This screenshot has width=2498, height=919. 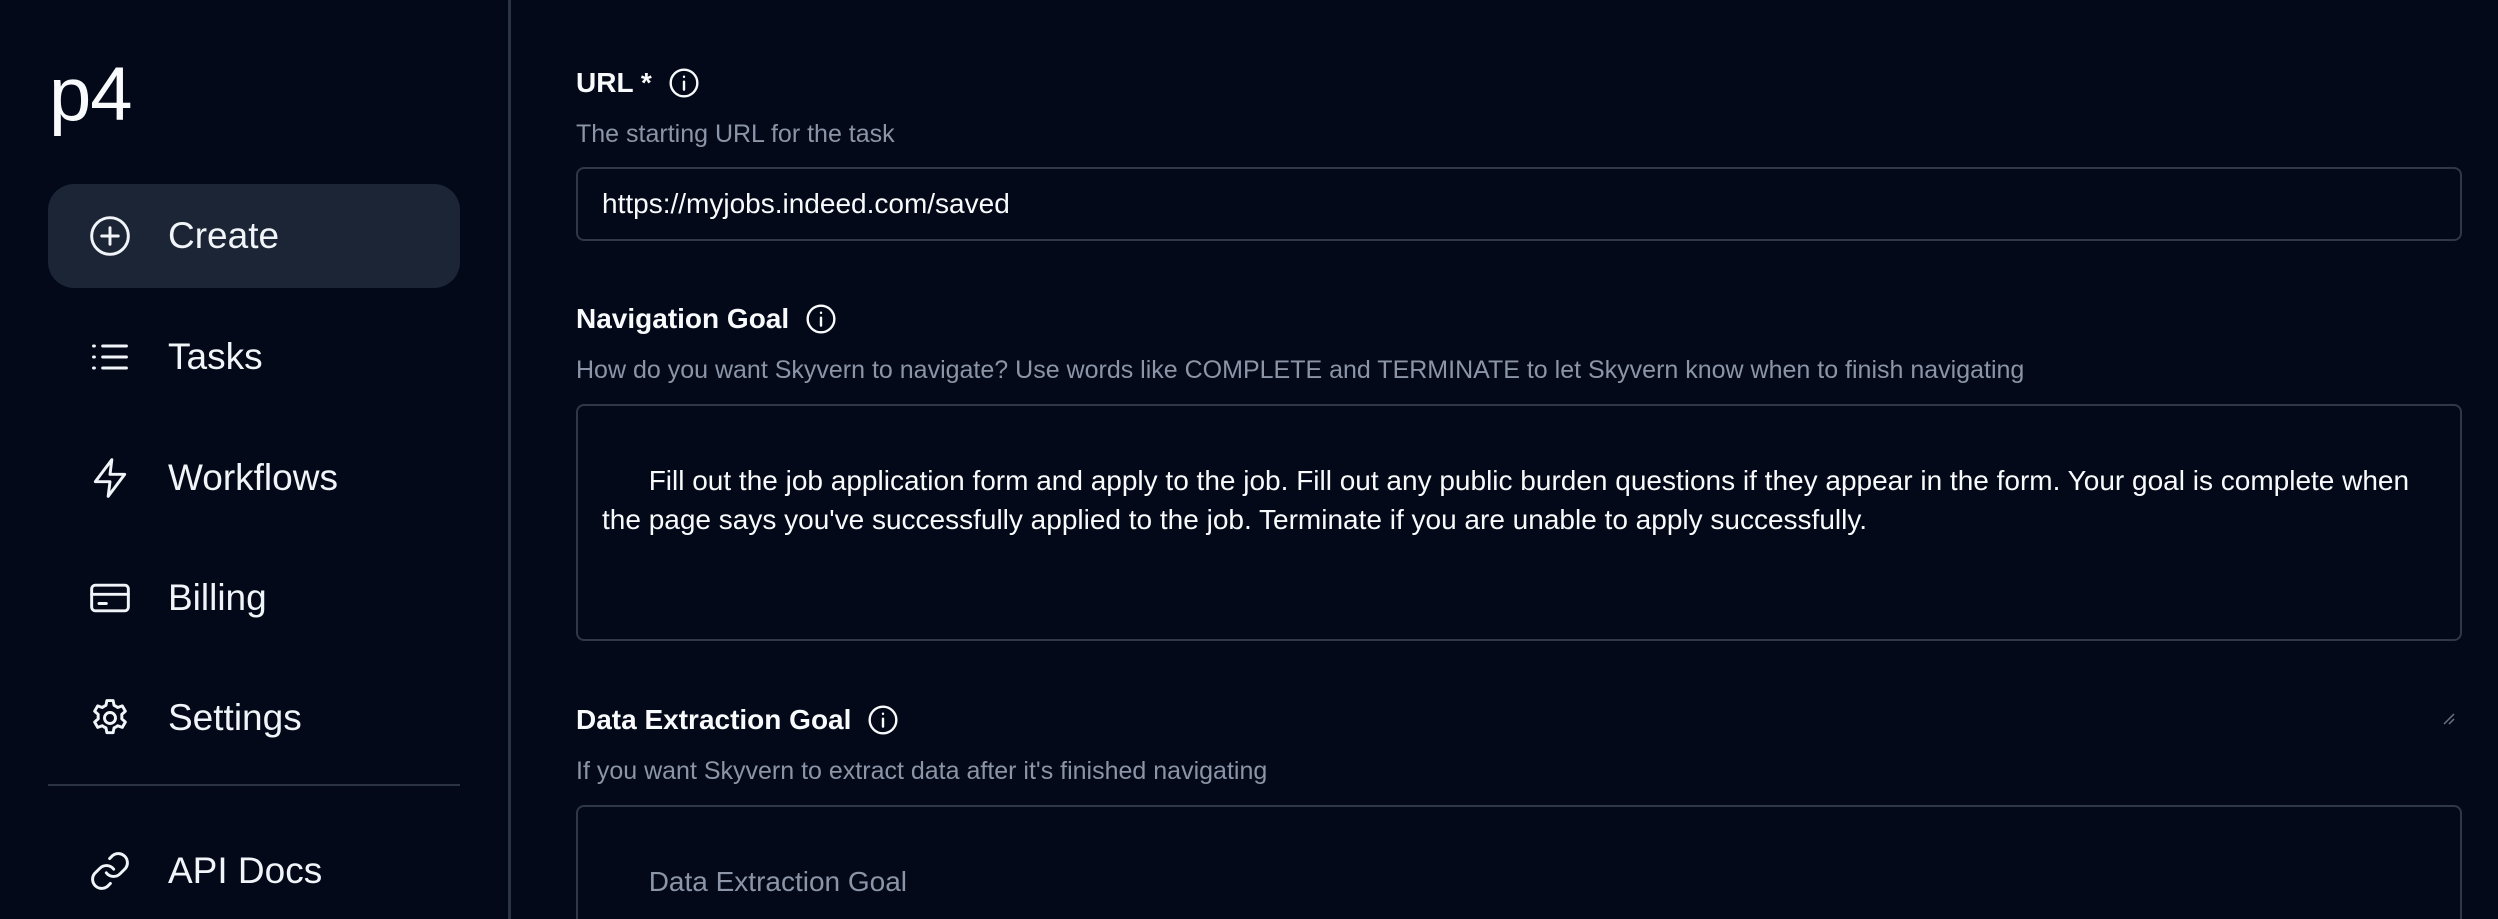 What do you see at coordinates (235, 717) in the screenshot?
I see `sidebar-item-label: Settings` at bounding box center [235, 717].